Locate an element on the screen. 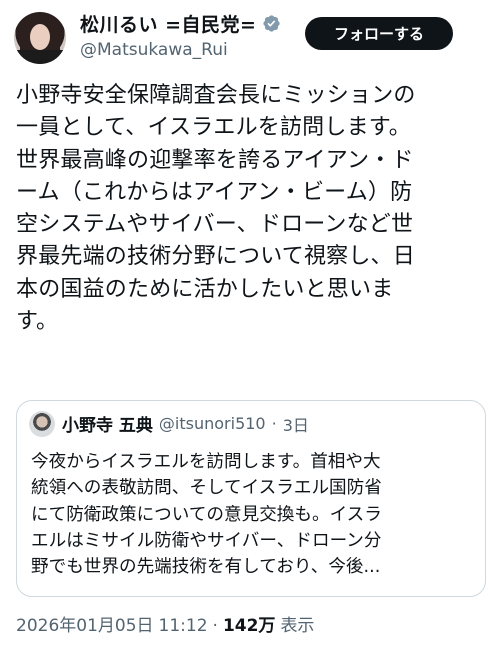 This screenshot has width=500, height=661. quoted-author-handle: @itsunori510 is located at coordinates (212, 423).